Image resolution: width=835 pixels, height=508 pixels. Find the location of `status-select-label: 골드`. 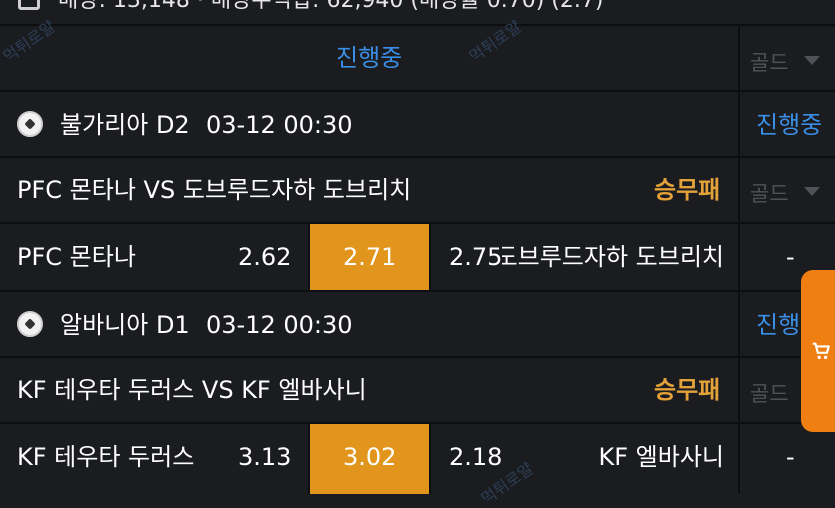

status-select-label: 골드 is located at coordinates (769, 63).